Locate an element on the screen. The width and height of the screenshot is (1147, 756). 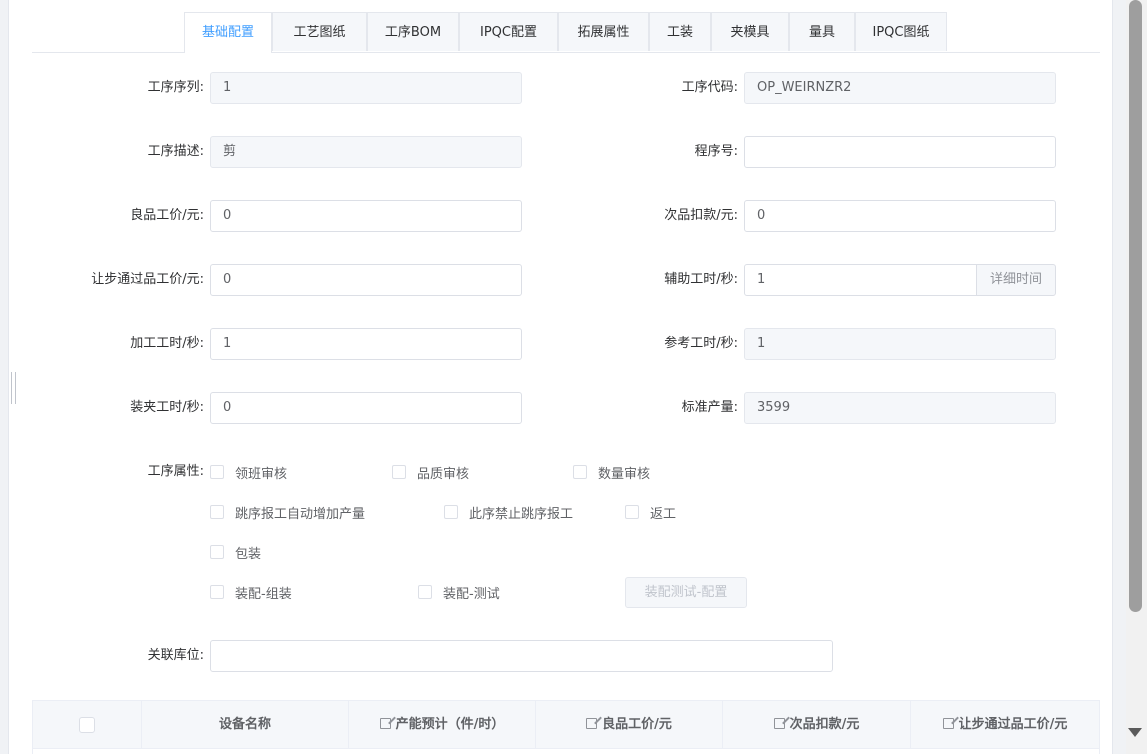
tab-extended-attrs: 拓展属性 is located at coordinates (603, 31).